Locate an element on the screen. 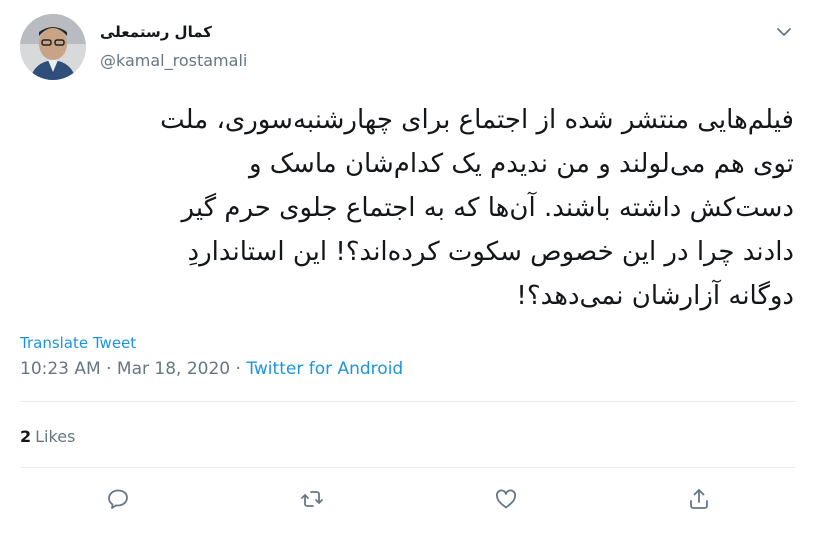  user-handle: @kamal_rostamali is located at coordinates (173, 61).